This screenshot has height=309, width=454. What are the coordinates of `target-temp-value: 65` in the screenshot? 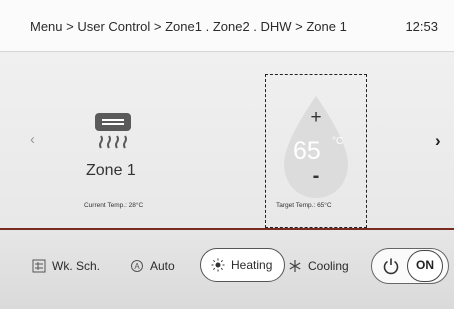 It's located at (307, 151).